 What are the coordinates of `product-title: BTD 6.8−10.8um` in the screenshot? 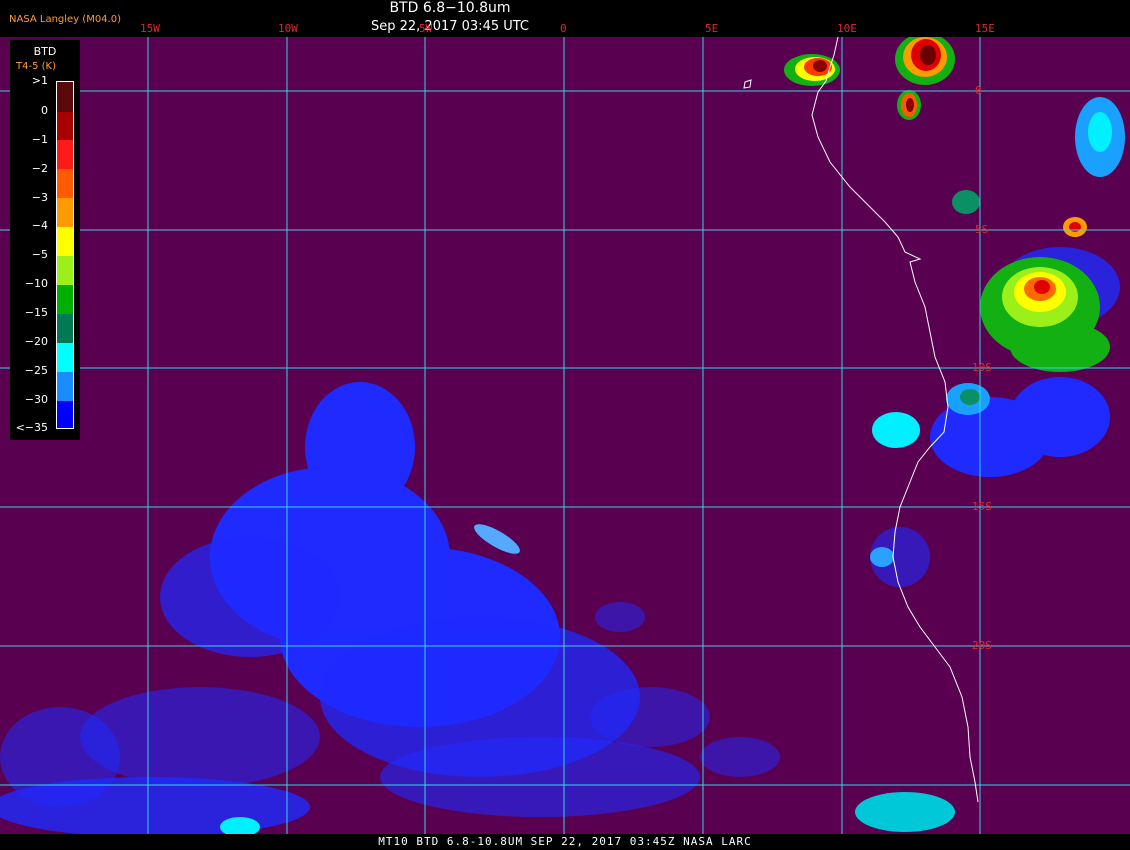 It's located at (450, 8).